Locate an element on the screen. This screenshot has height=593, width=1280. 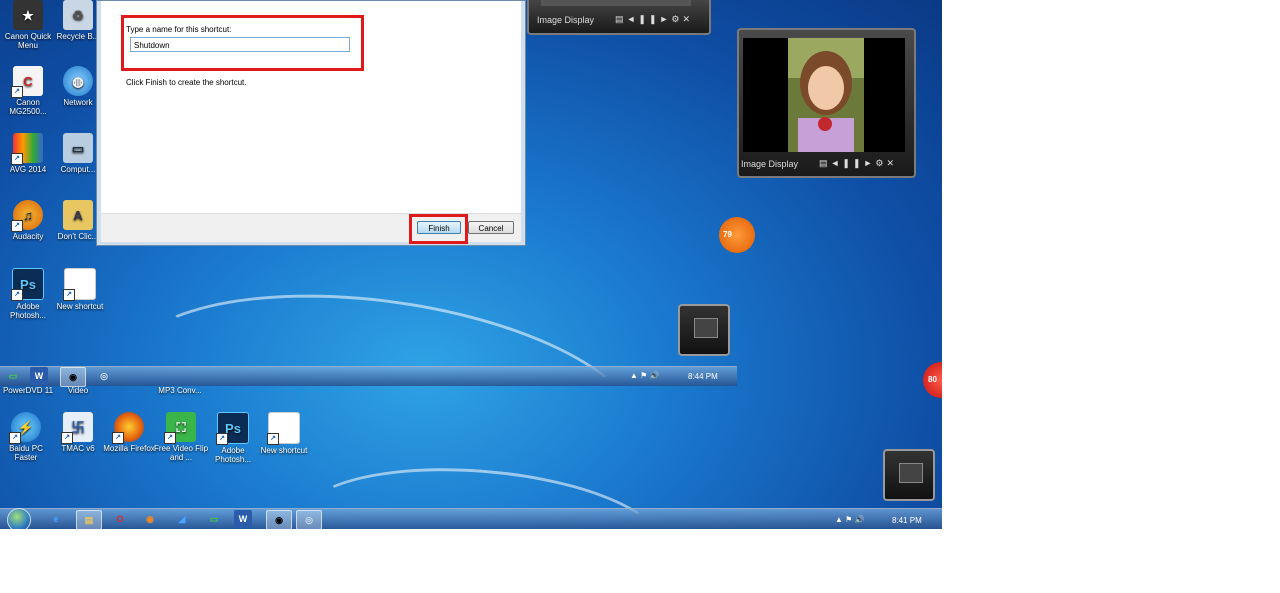
app-icon: ◢ is located at coordinates (182, 519).